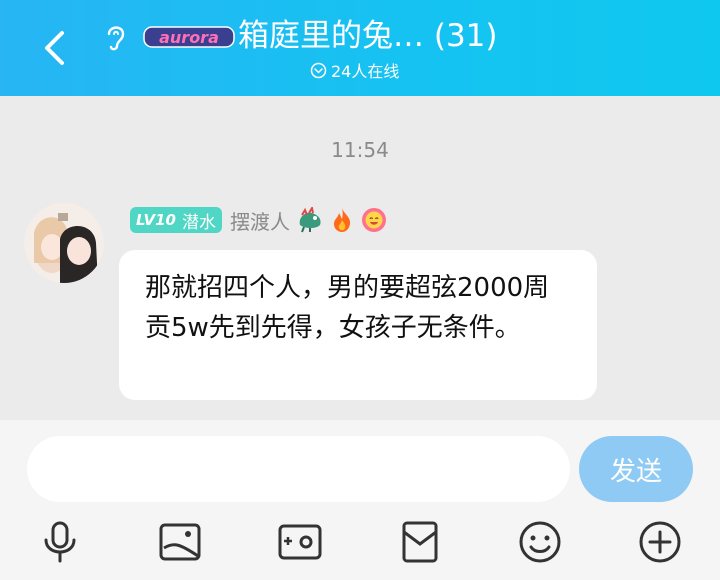  I want to click on sender-name: 摆渡人, so click(260, 220).